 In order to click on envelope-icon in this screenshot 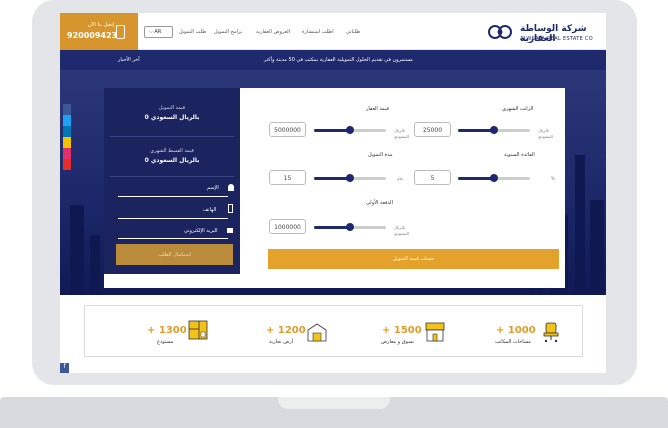, I will do `click(230, 230)`.